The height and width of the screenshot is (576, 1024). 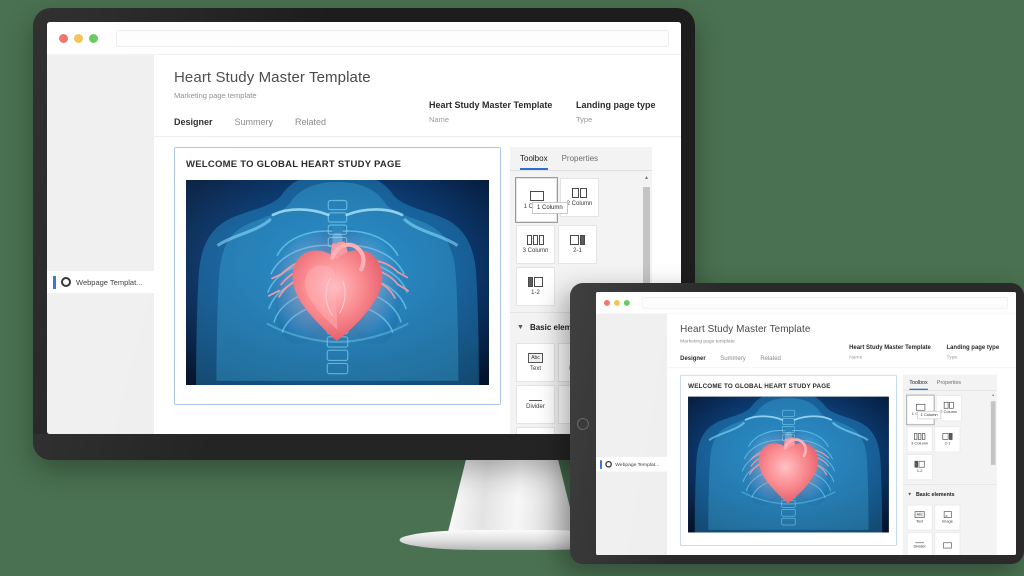 What do you see at coordinates (215, 95) in the screenshot?
I see `page-subtitle: Marketing page template` at bounding box center [215, 95].